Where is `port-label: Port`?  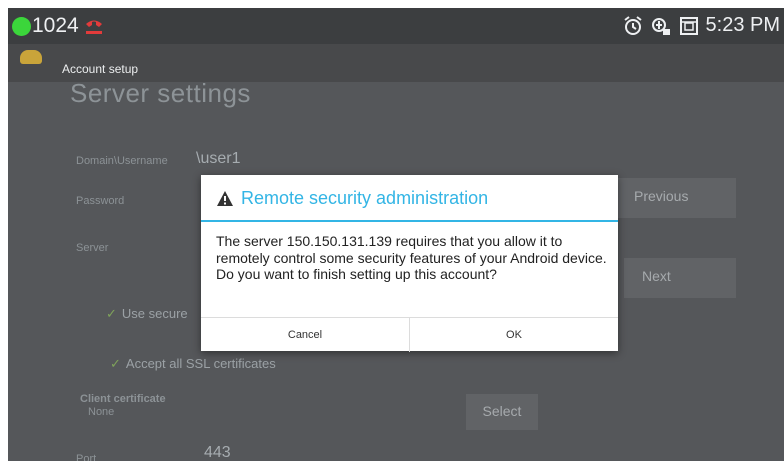 port-label: Port is located at coordinates (86, 457).